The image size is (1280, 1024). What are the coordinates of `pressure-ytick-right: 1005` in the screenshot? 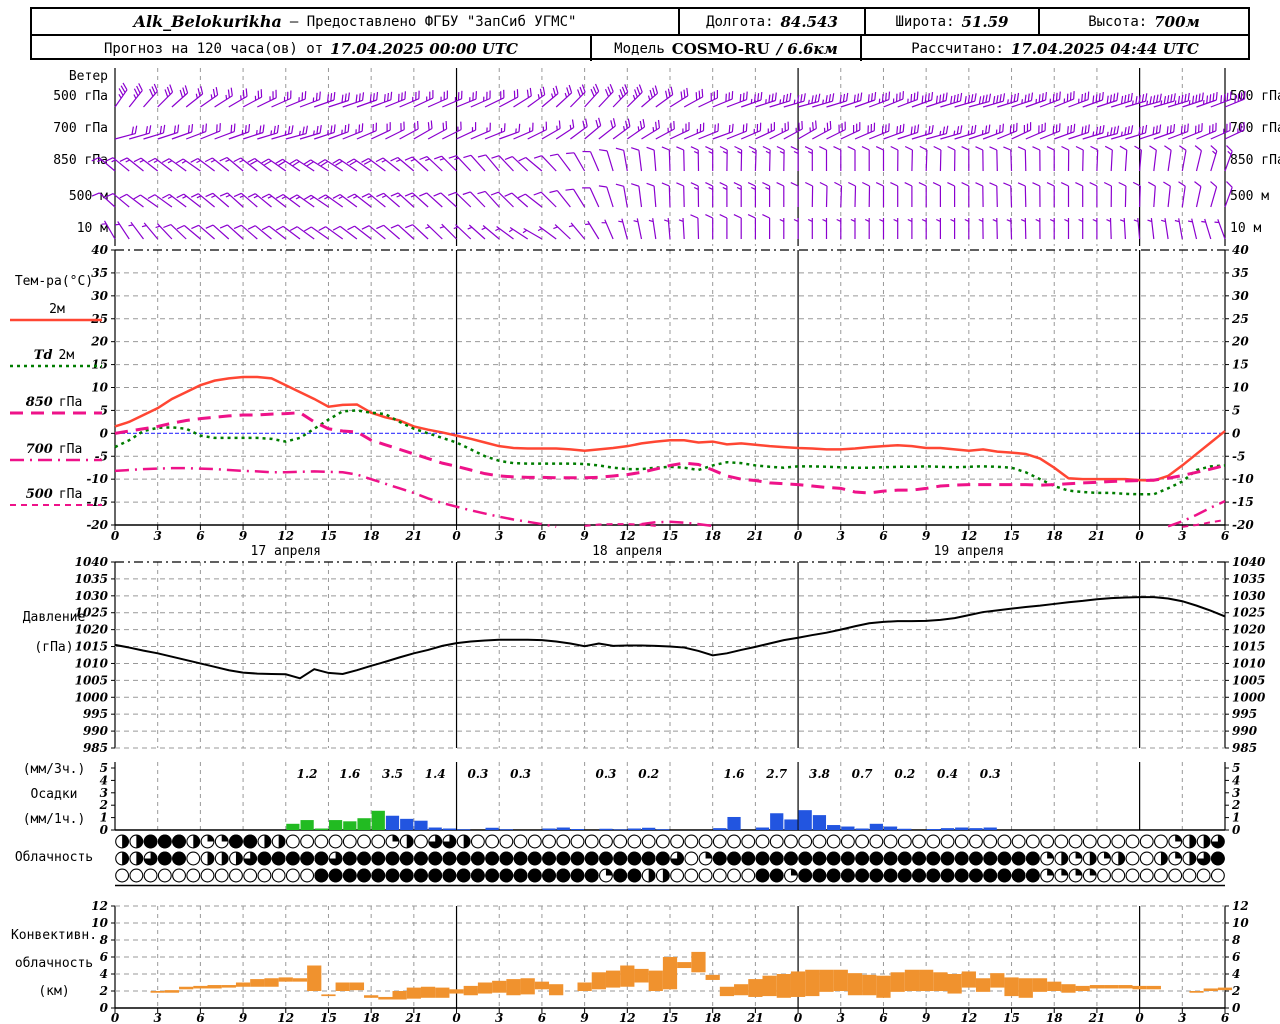 It's located at (1248, 680).